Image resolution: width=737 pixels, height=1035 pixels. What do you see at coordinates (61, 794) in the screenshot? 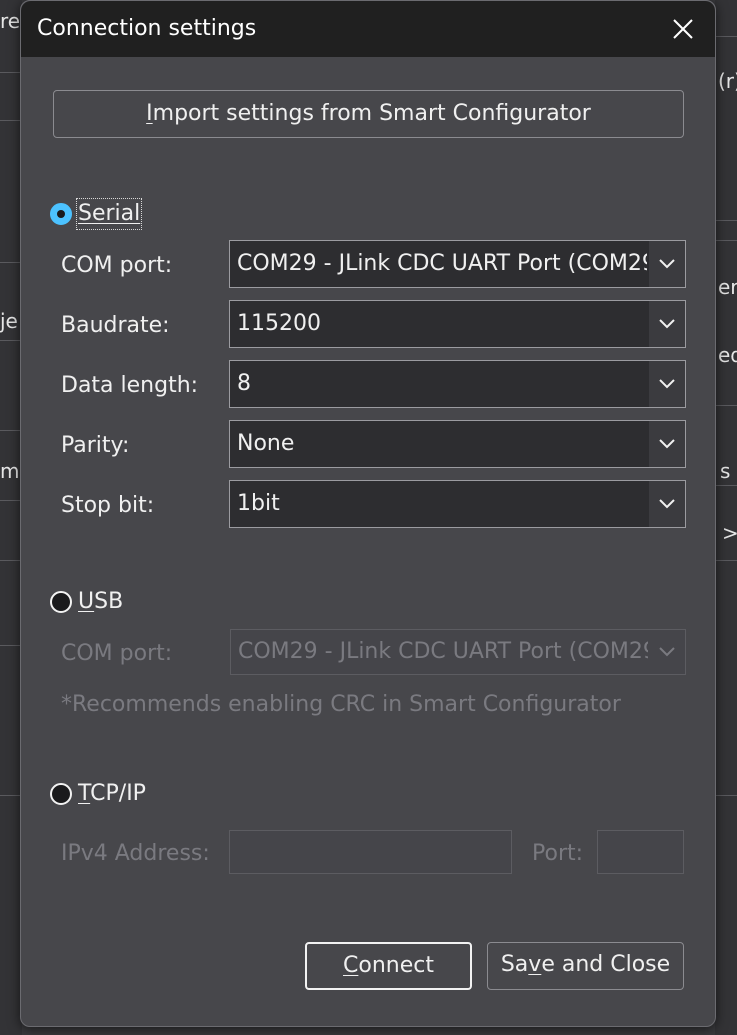
I see `tcpip-radio` at bounding box center [61, 794].